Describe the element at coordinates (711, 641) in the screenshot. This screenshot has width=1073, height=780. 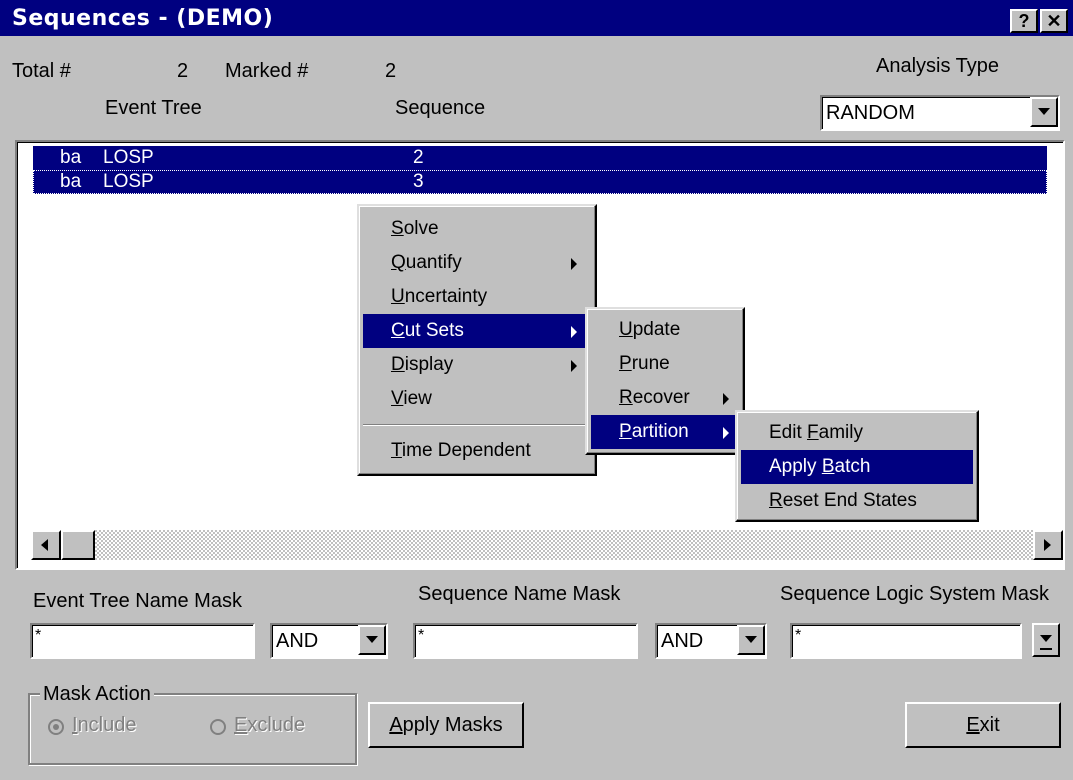
I see `operator-select-2: AND` at that location.